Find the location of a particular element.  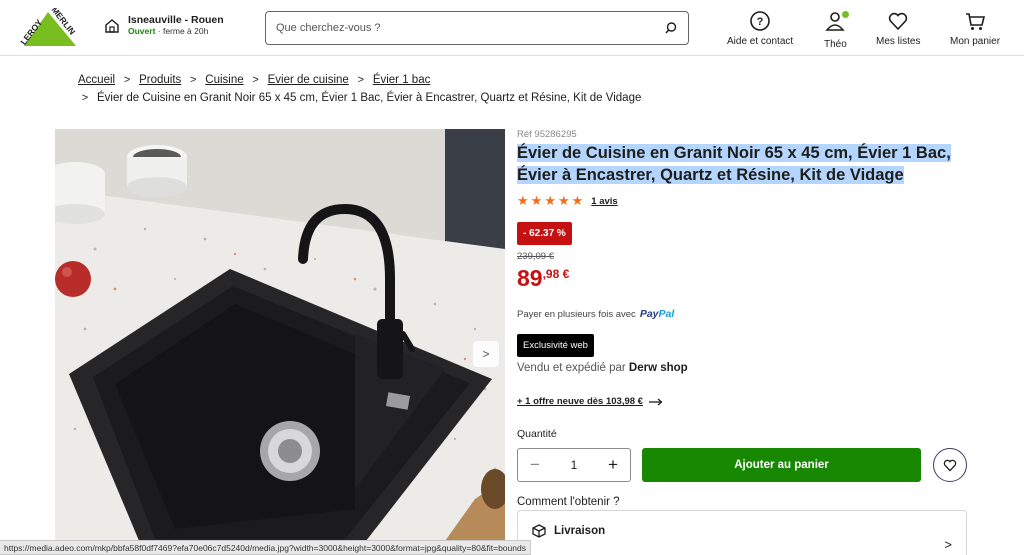

product-reference: Réf 95286295 is located at coordinates (547, 134).